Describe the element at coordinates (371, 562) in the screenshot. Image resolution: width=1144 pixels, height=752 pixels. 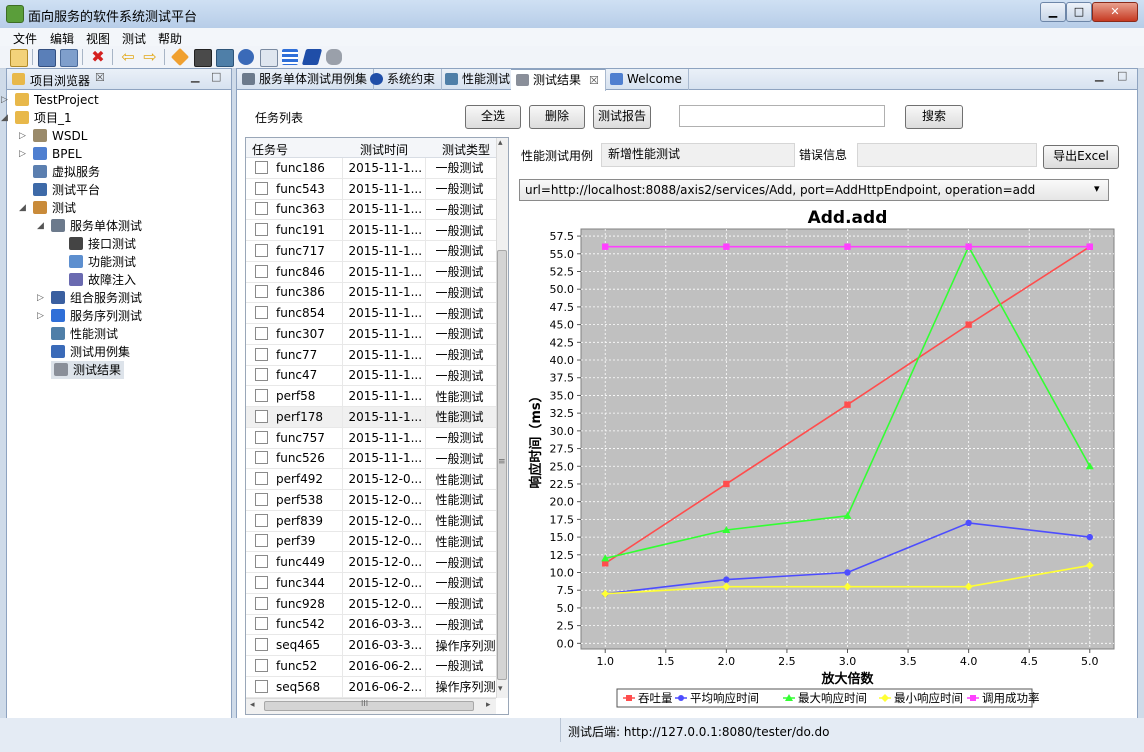
I see `table-row: func449 2015-12-0... 一般测试` at that location.